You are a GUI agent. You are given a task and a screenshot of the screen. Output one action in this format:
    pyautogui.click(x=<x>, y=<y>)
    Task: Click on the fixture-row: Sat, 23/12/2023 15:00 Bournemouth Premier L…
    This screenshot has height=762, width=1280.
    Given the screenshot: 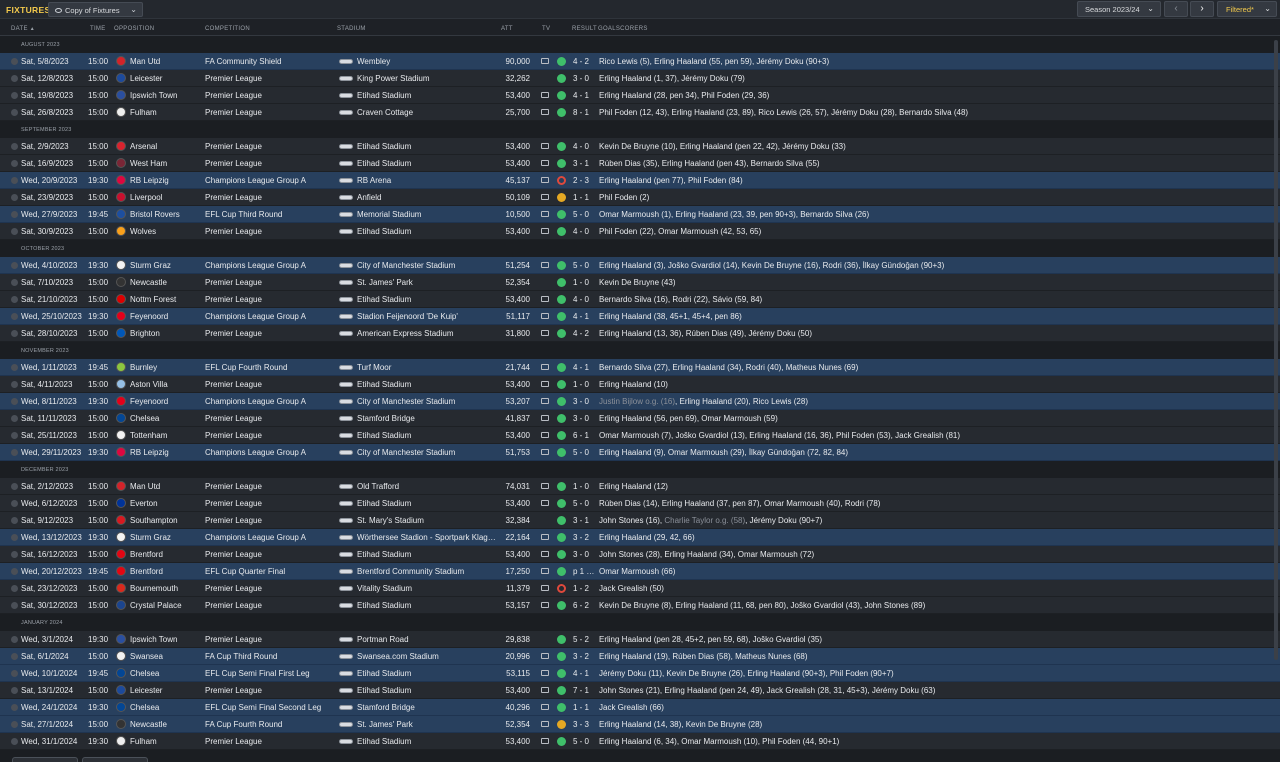 What is the action you would take?
    pyautogui.click(x=640, y=588)
    